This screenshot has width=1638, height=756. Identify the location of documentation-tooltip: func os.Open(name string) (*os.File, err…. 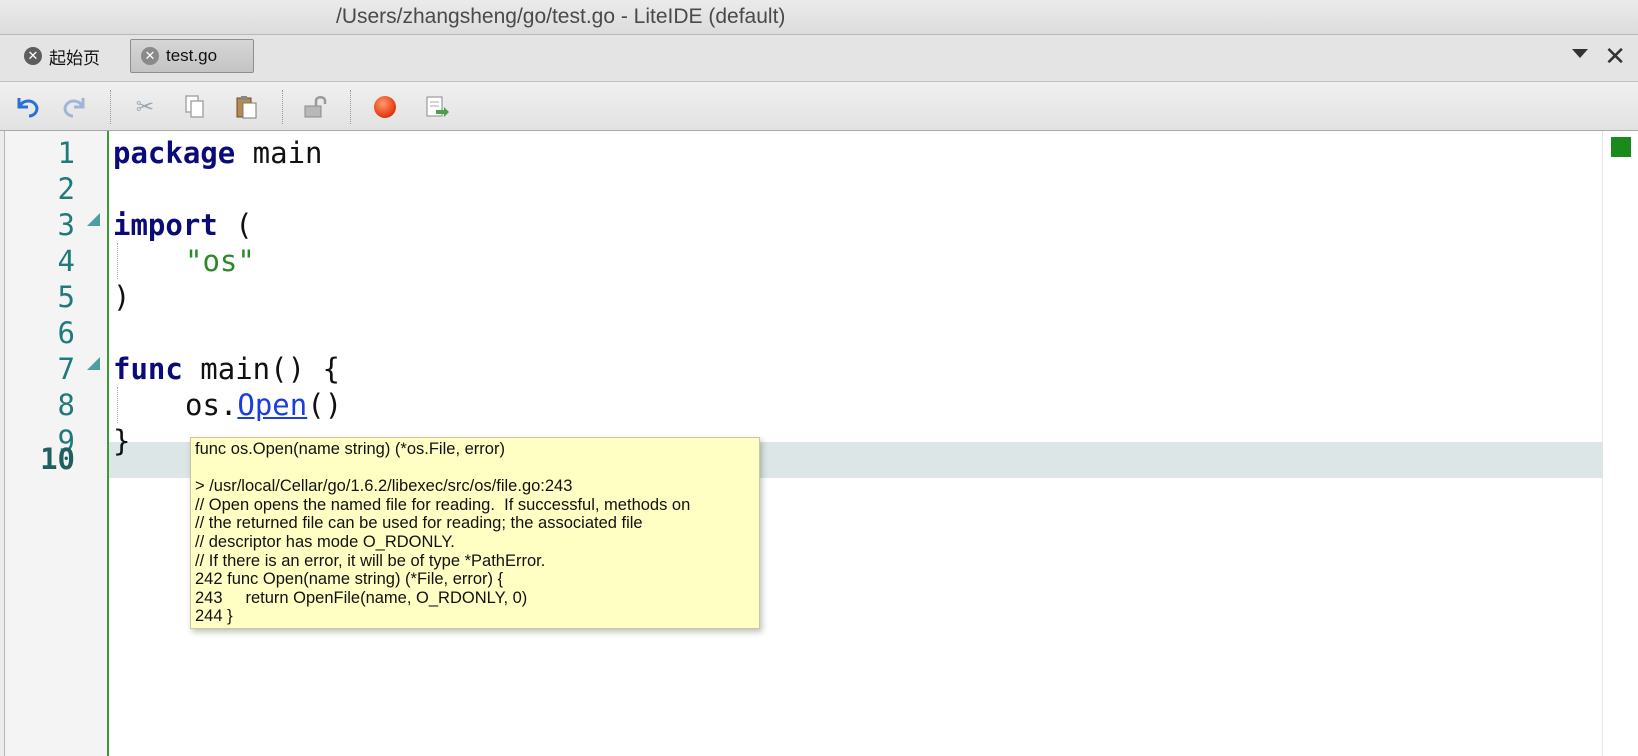
(475, 533).